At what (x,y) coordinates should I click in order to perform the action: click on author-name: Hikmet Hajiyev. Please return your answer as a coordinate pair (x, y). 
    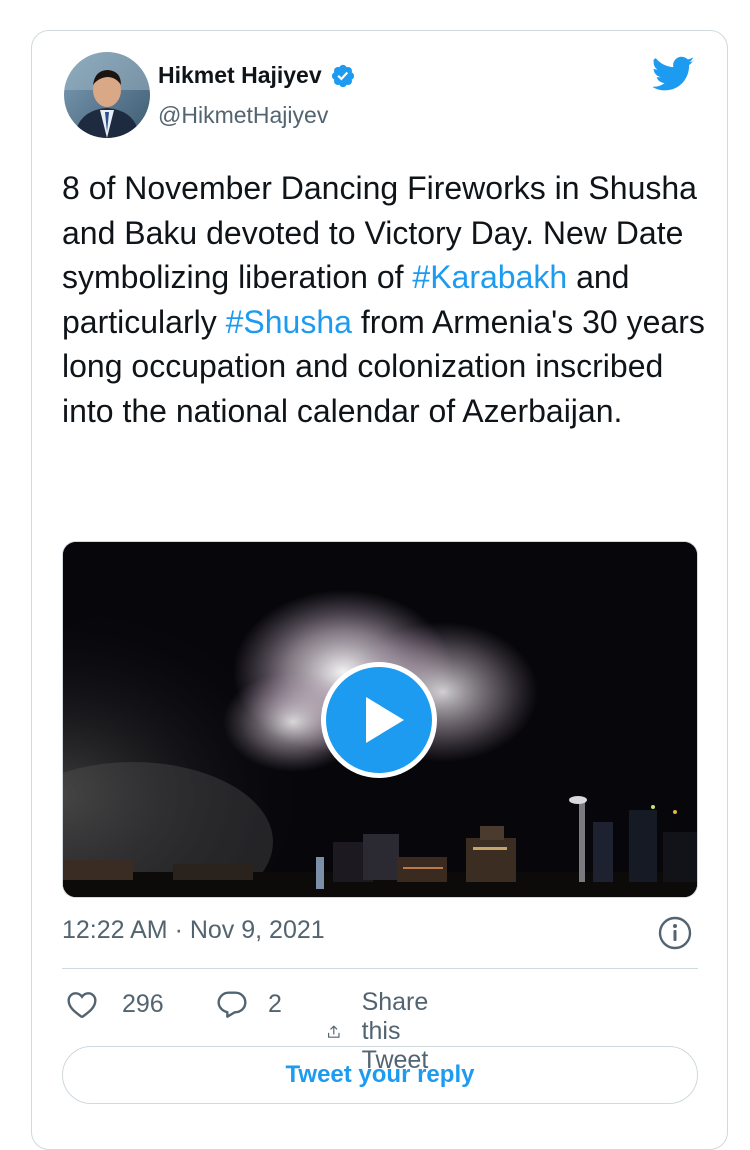
    Looking at the image, I should click on (240, 75).